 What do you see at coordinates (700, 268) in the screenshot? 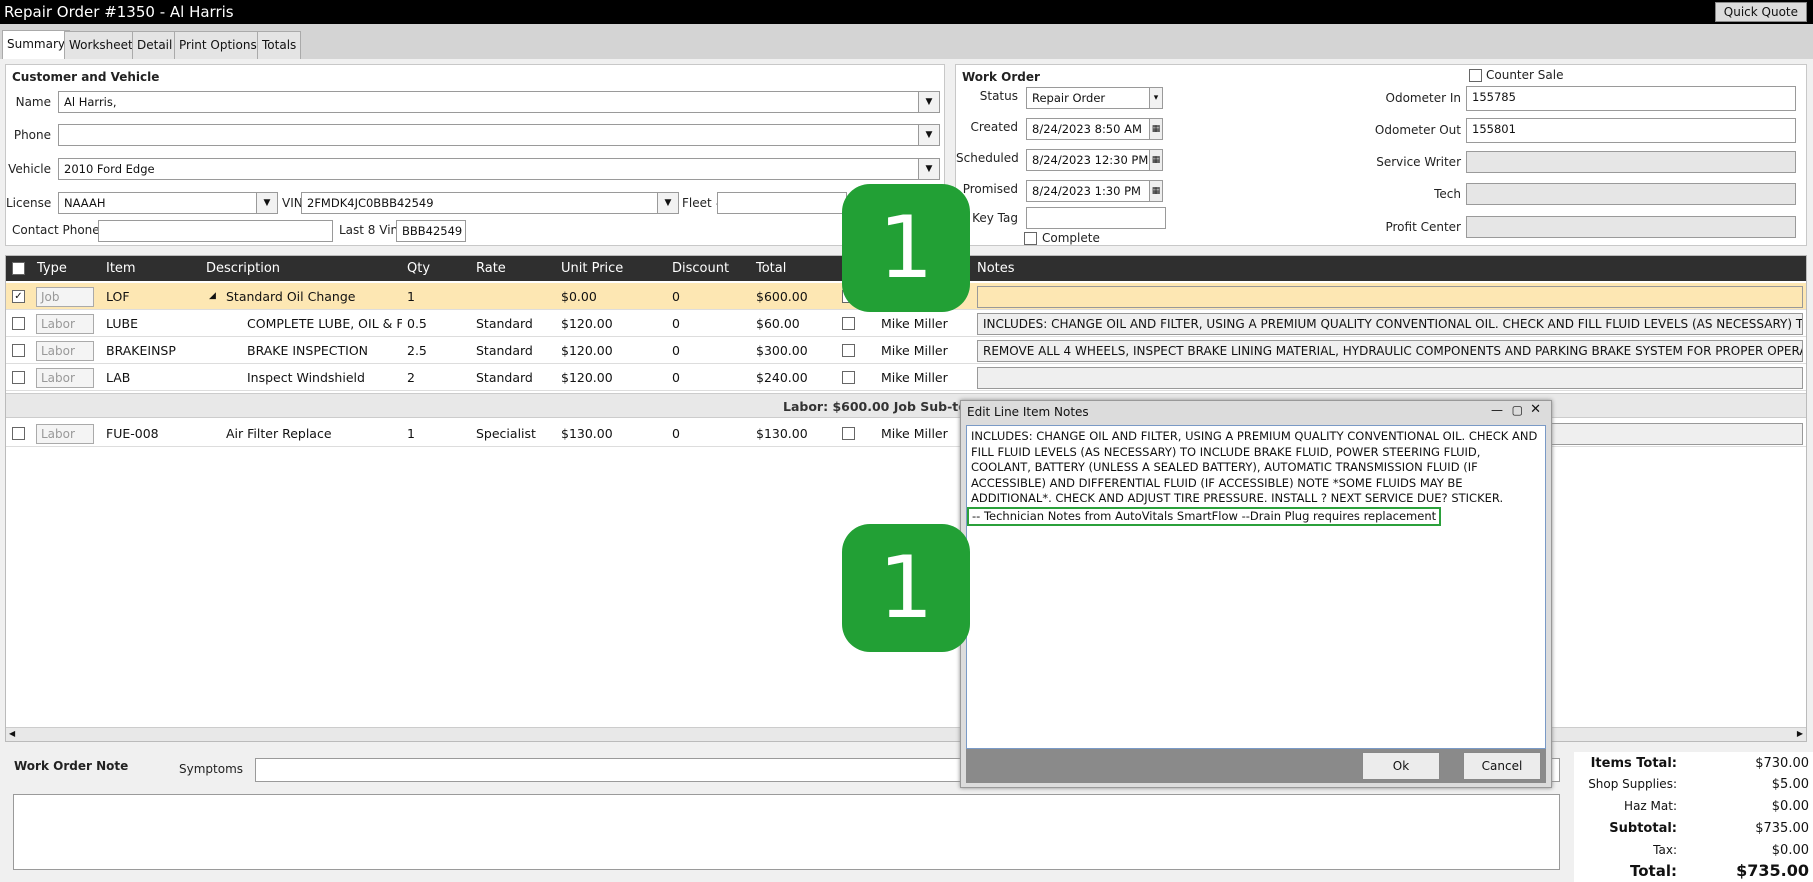
I see `col-discount: Discount` at bounding box center [700, 268].